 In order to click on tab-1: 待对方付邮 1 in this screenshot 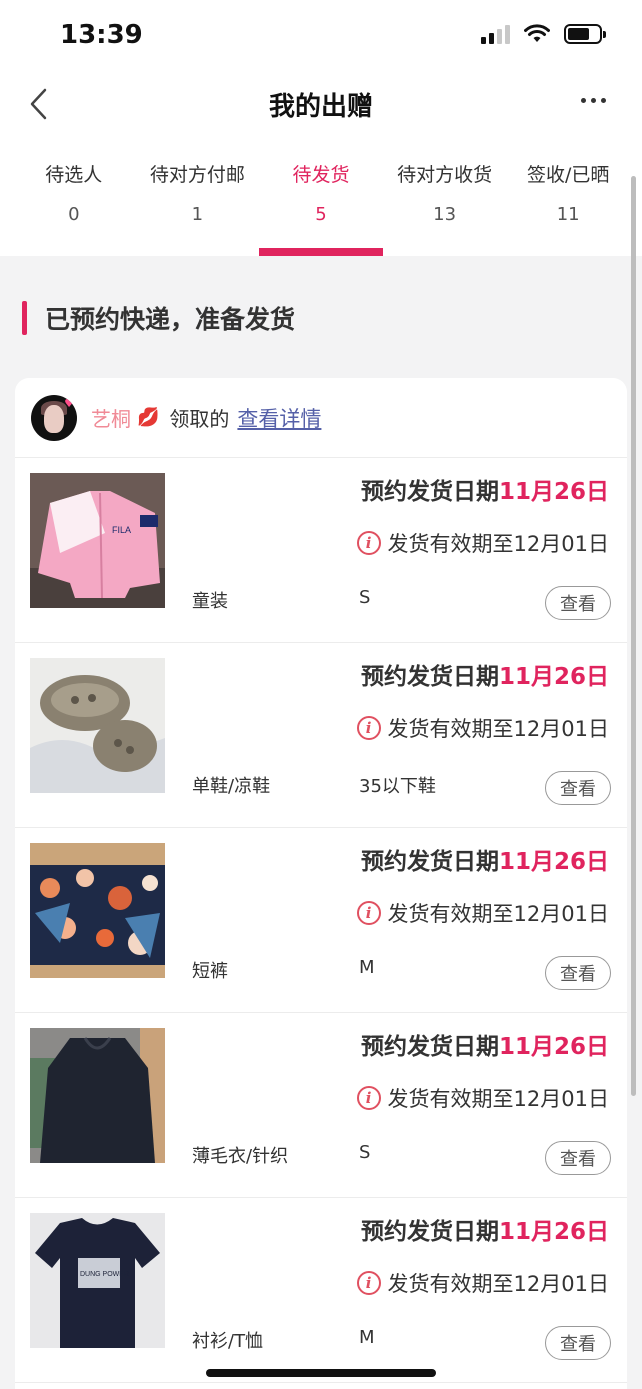, I will do `click(198, 208)`.